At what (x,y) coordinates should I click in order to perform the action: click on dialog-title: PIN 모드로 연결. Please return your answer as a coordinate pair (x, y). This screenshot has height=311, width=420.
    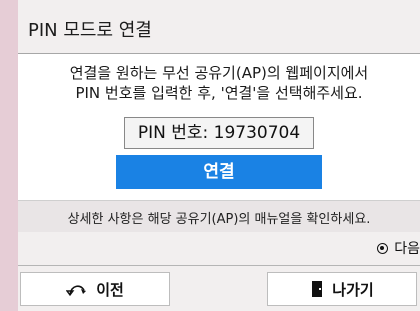
    Looking at the image, I should click on (90, 30).